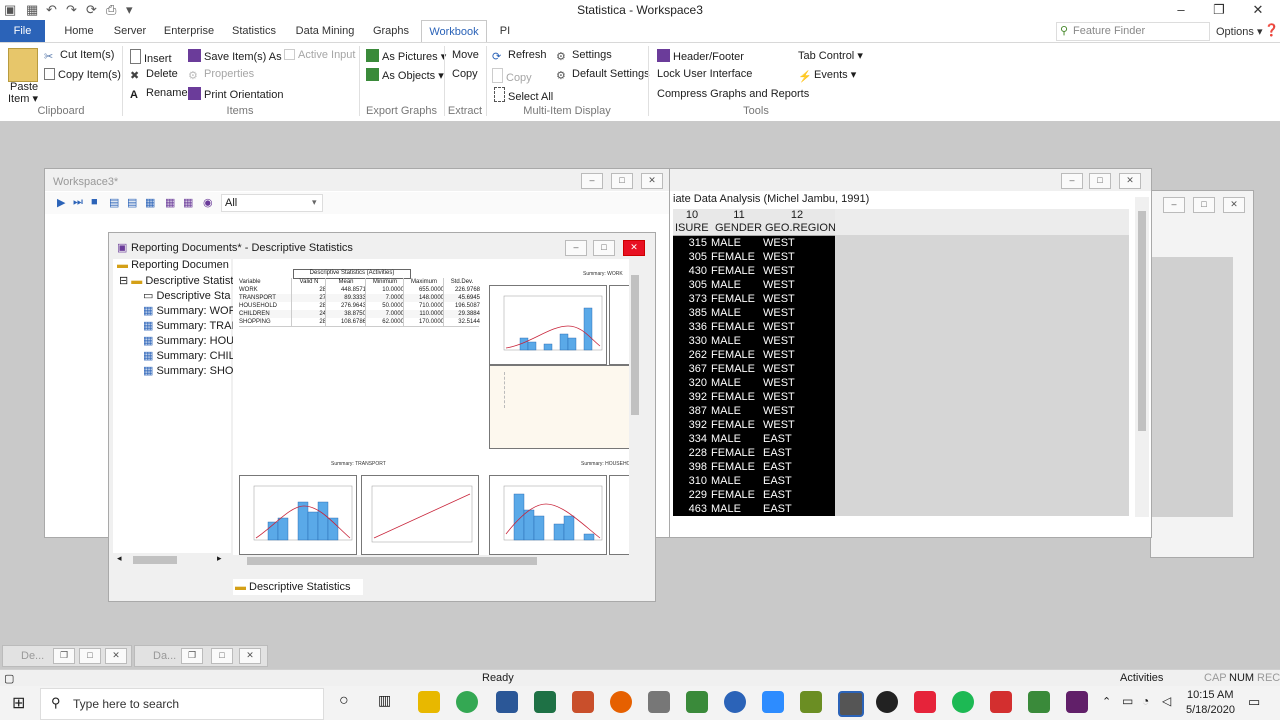 The image size is (1280, 720). I want to click on app3-icon, so click(811, 702).